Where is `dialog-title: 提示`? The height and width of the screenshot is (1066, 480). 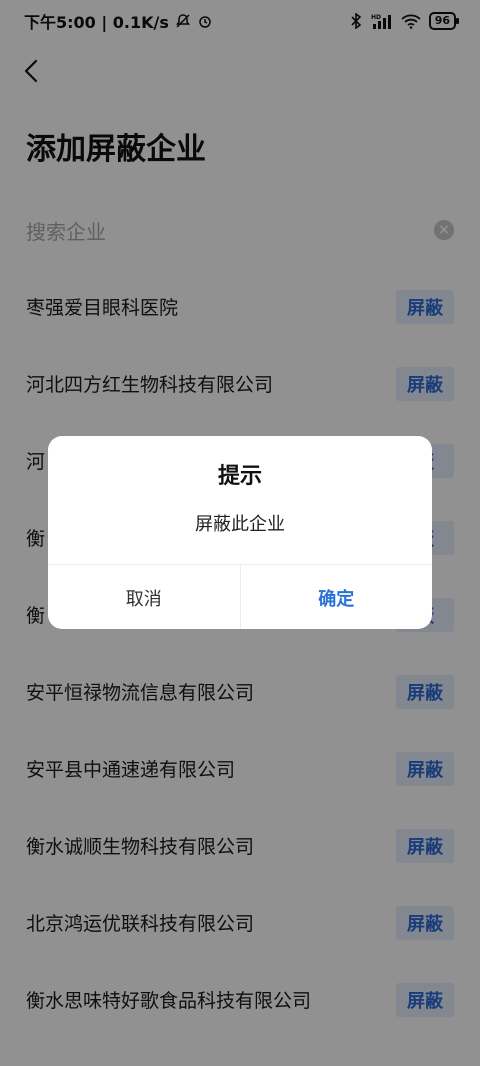 dialog-title: 提示 is located at coordinates (239, 476).